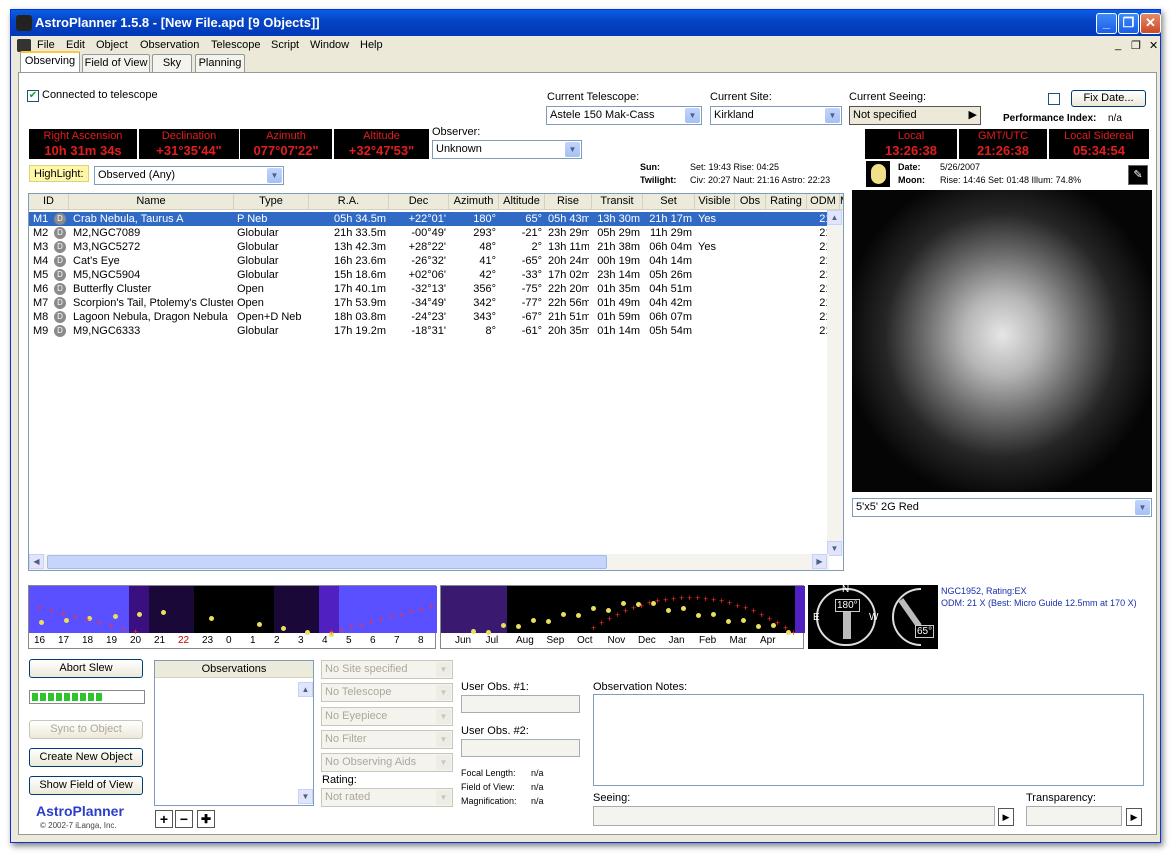  I want to click on highlight-select: Observed (Any) ▼, so click(189, 175).